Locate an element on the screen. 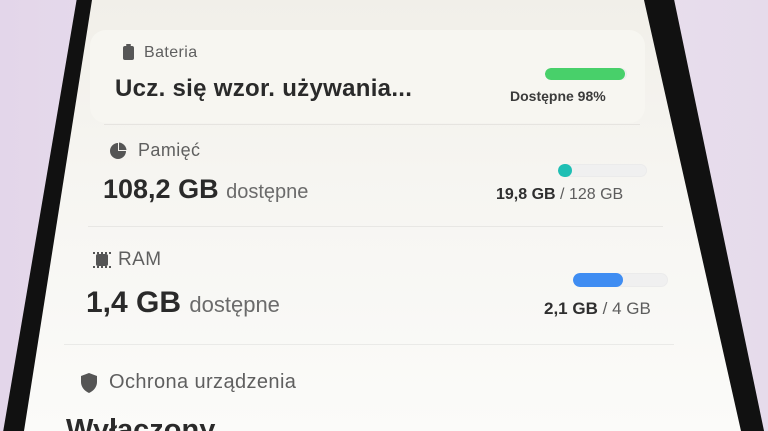  storage-available: 108,2 GB dostępne is located at coordinates (205, 189).